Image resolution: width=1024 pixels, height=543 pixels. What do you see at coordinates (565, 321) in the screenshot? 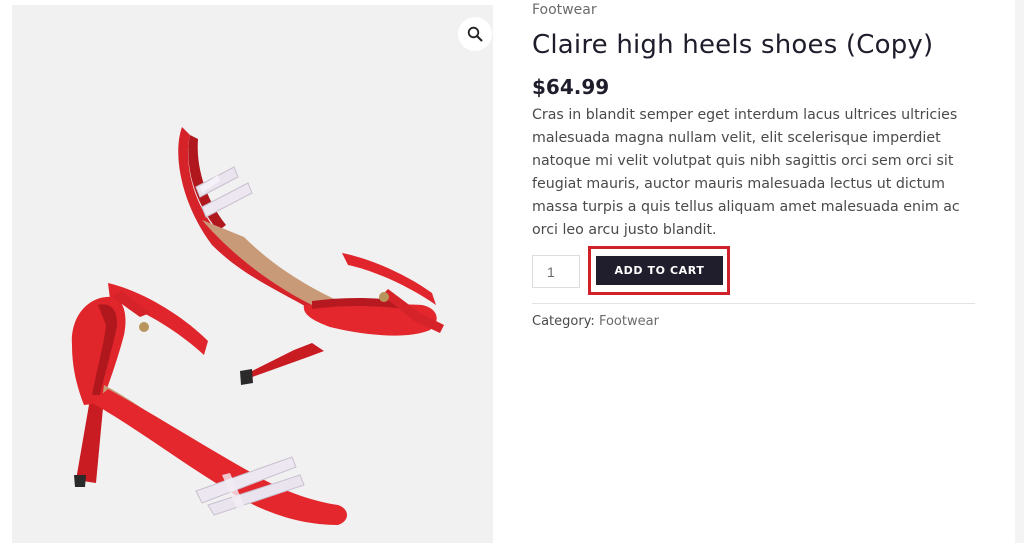
I see `category-prefix: Category:` at bounding box center [565, 321].